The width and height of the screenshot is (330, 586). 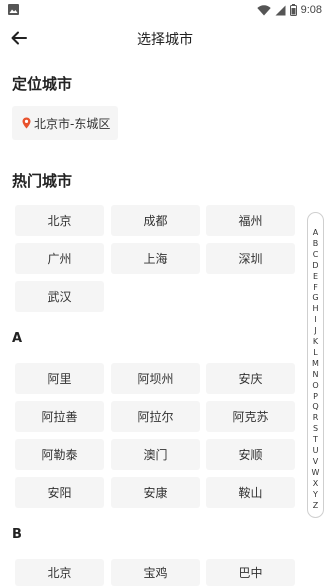 I want to click on status-icons: 9:08, so click(x=289, y=10).